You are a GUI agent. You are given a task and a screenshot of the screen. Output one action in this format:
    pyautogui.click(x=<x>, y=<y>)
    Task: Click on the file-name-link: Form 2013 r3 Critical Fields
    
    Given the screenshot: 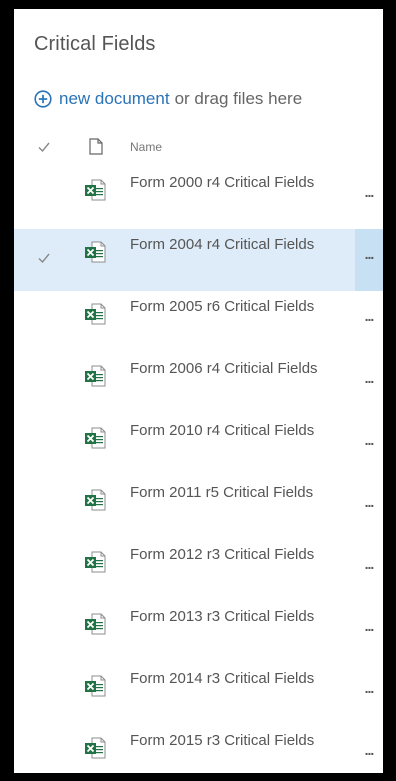 What is the action you would take?
    pyautogui.click(x=232, y=617)
    